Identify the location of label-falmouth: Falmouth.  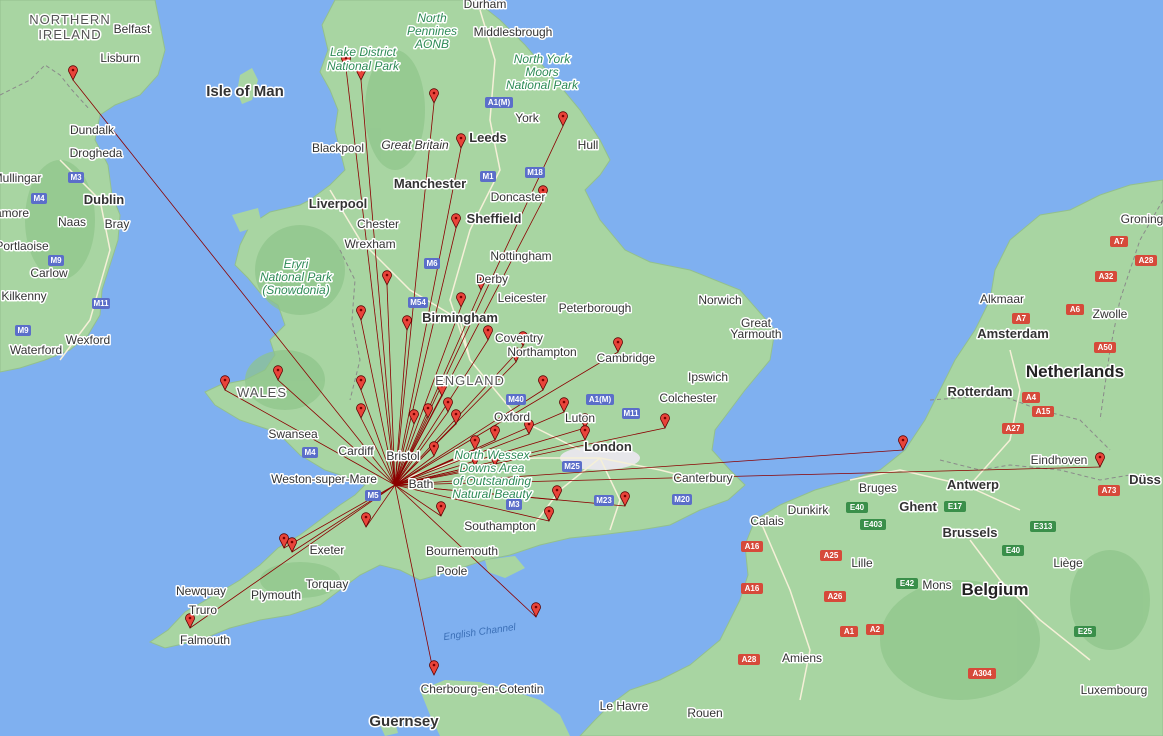
(205, 640).